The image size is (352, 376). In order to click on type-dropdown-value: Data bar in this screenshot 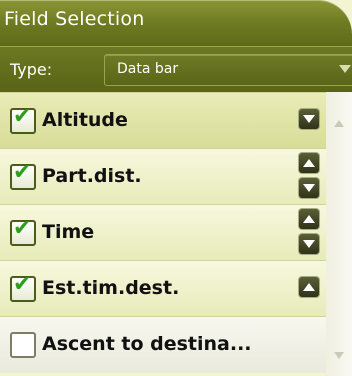, I will do `click(148, 69)`.